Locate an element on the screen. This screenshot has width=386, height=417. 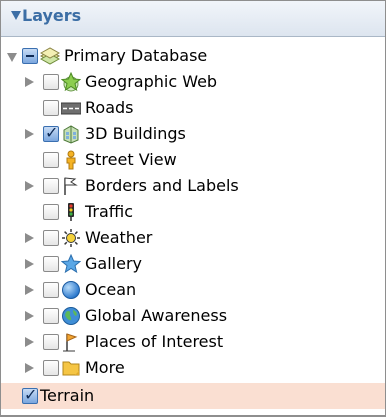
layer-row-gallery: Gallery is located at coordinates (193, 264).